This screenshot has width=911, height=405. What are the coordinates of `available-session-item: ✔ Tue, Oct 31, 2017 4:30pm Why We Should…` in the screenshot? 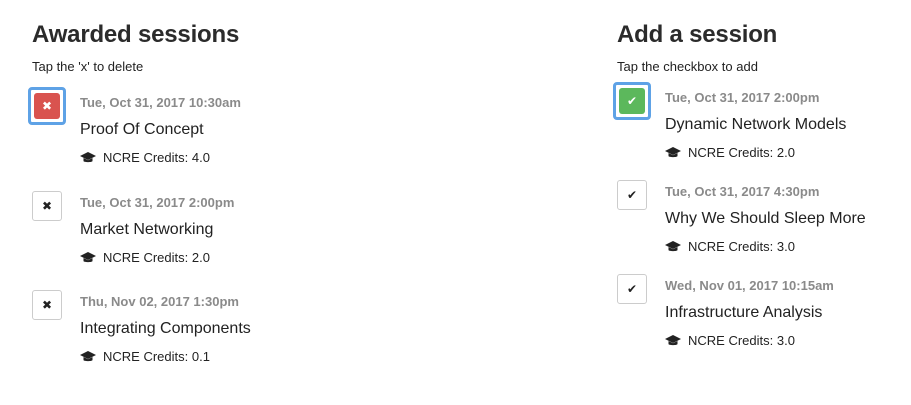 It's located at (762, 225).